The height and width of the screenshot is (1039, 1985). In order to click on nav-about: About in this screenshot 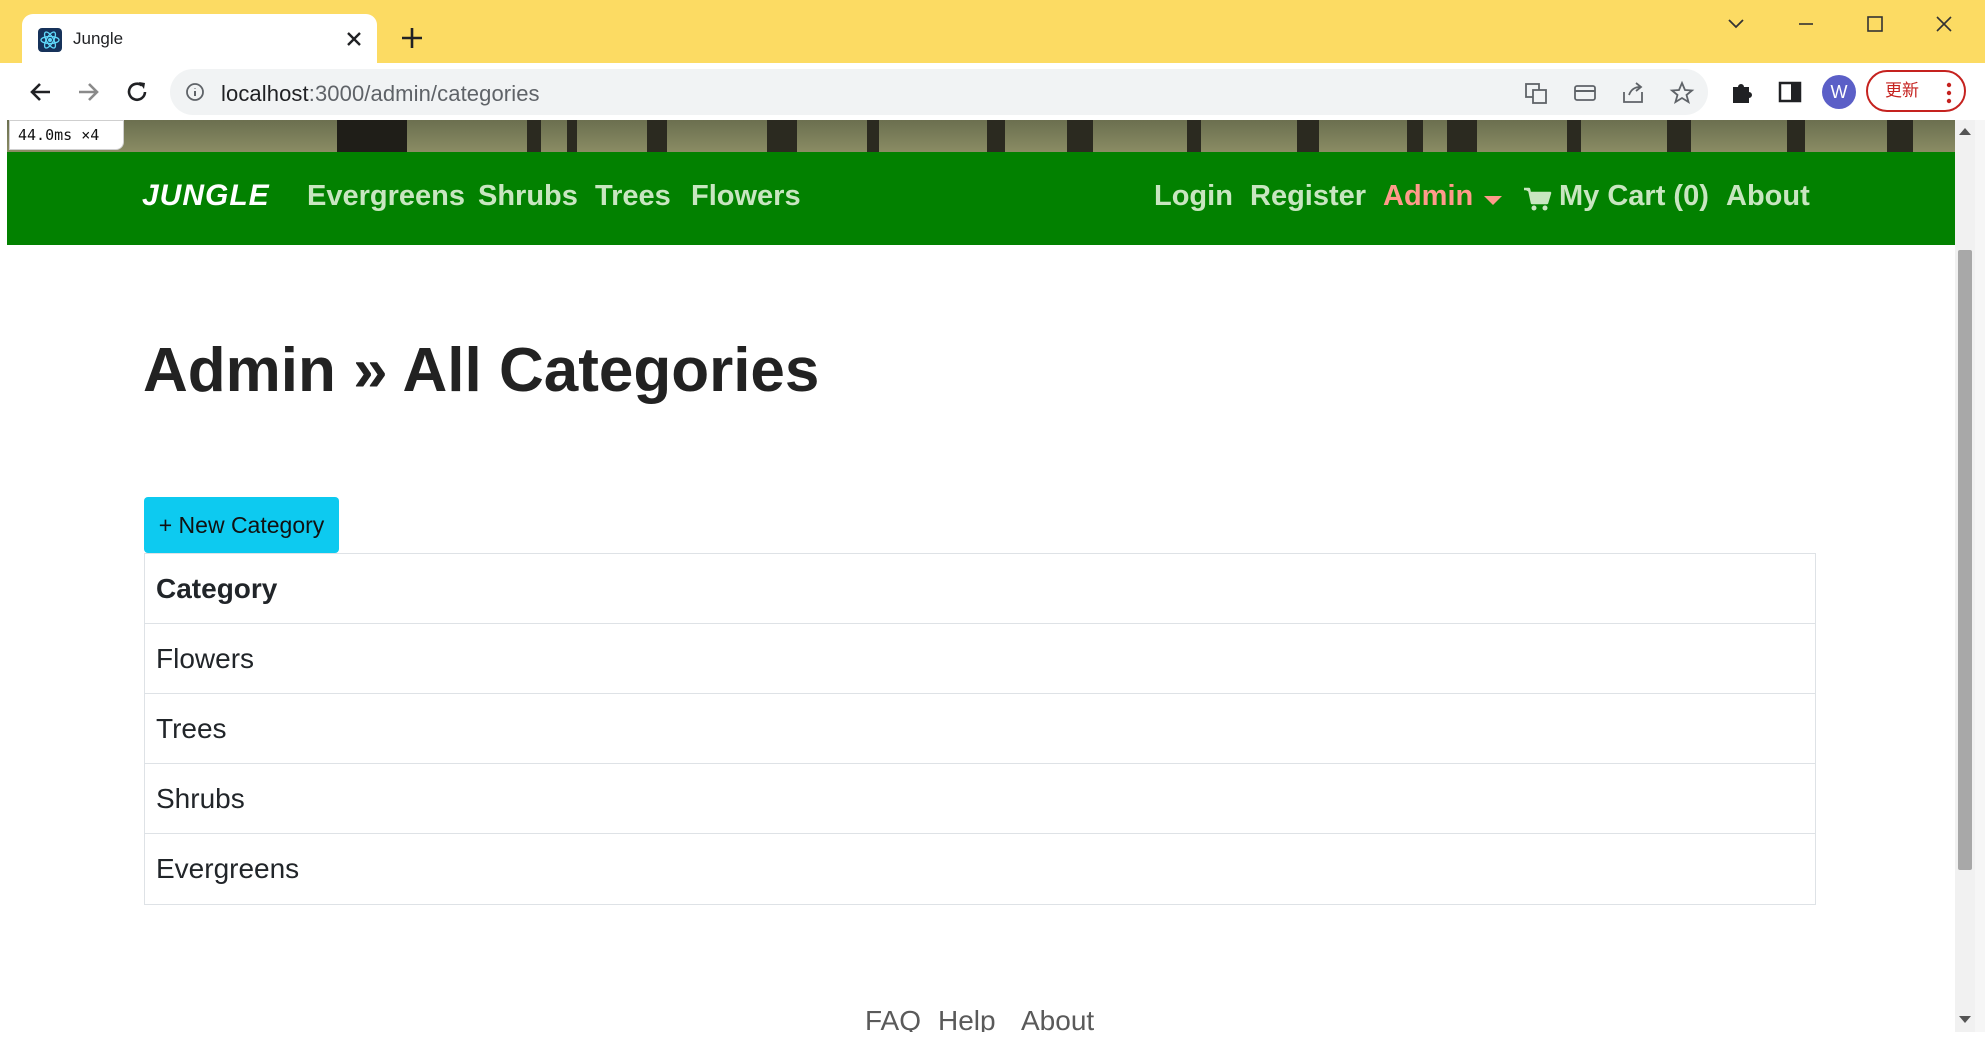, I will do `click(1768, 196)`.